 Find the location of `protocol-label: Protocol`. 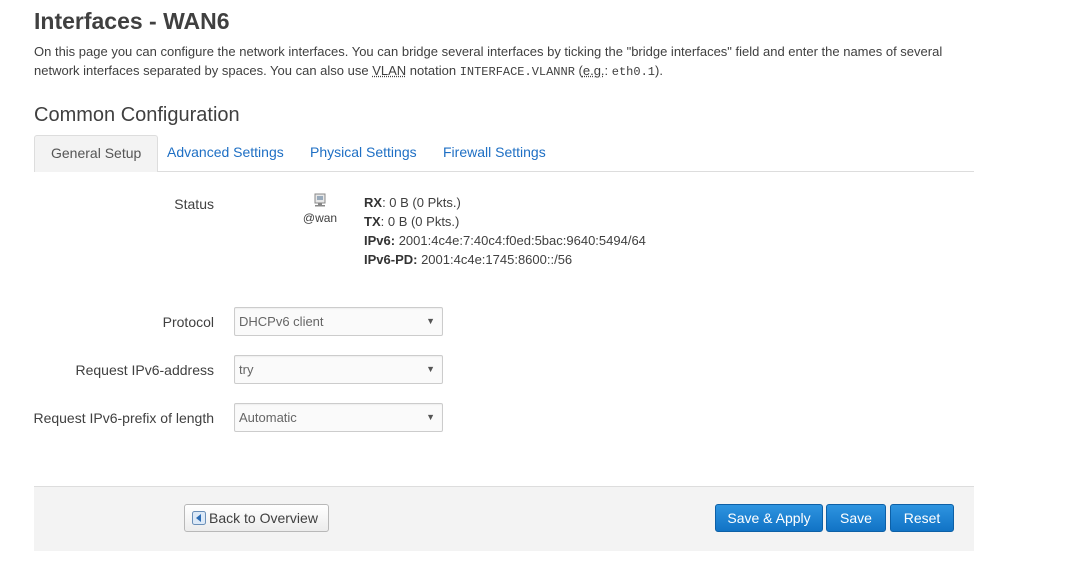

protocol-label: Protocol is located at coordinates (188, 322).